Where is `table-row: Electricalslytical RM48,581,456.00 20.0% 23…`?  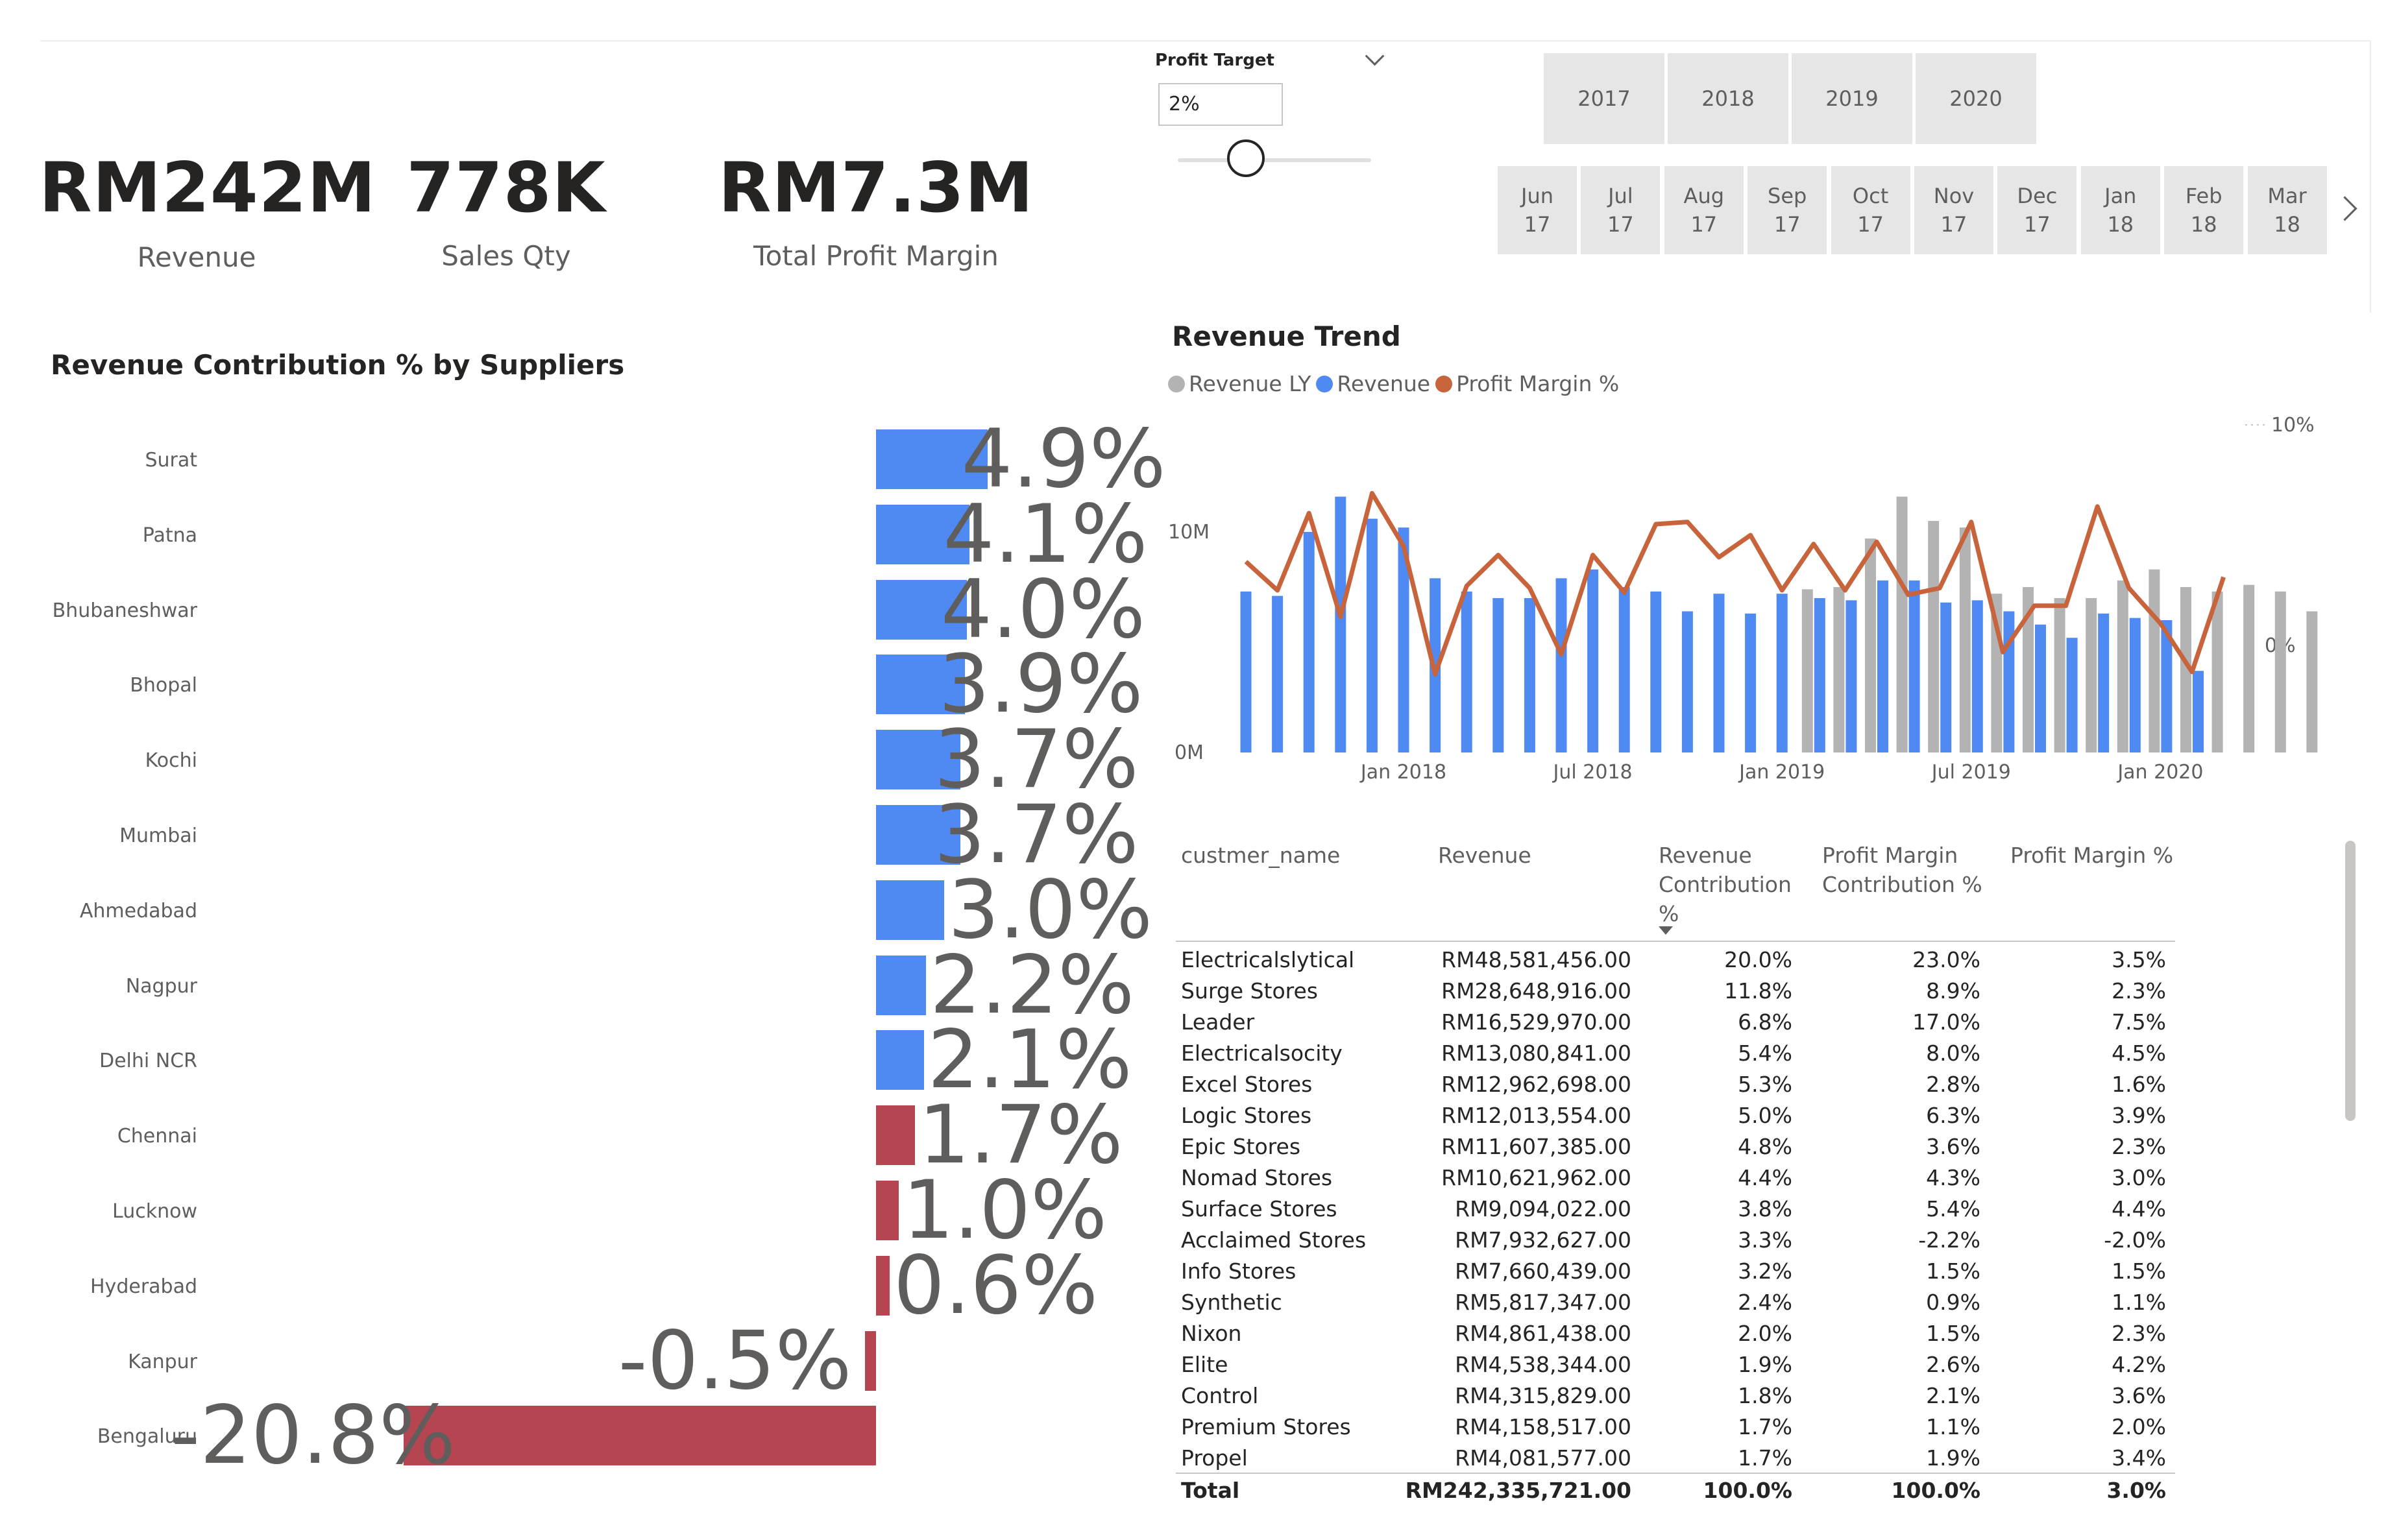
table-row: Electricalslytical RM48,581,456.00 20.0% 23… is located at coordinates (1676, 960).